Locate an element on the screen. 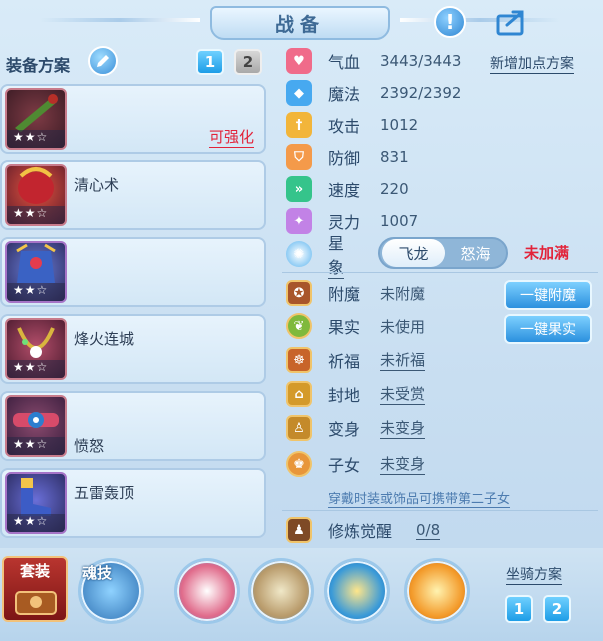  belt-name: 愤怒 is located at coordinates (89, 446).